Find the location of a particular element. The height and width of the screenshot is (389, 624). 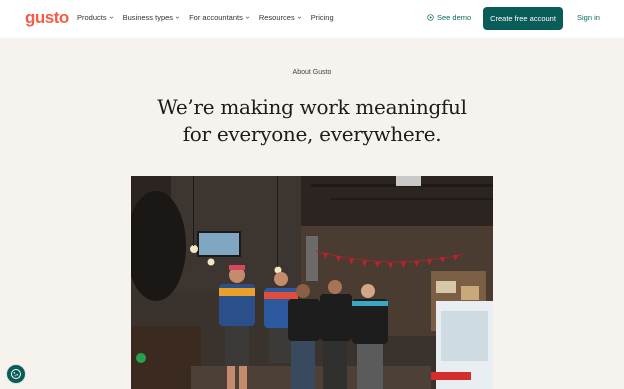

cookie-preferences-button is located at coordinates (16, 374).